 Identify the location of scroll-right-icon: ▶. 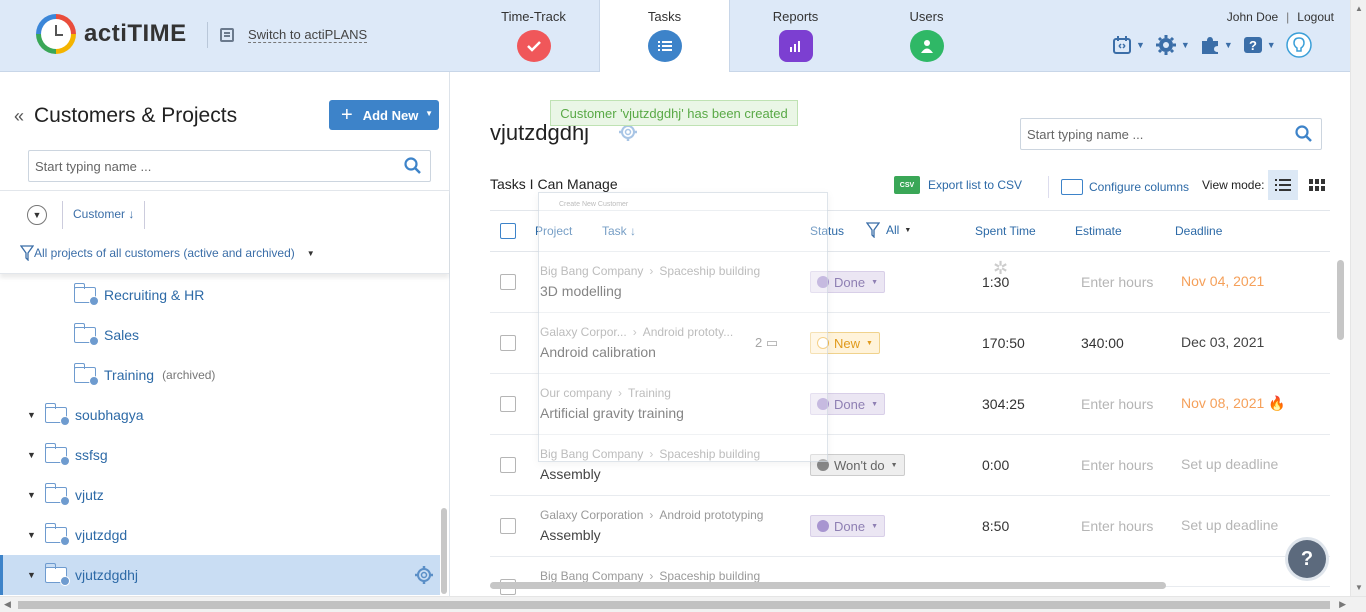
(1342, 604).